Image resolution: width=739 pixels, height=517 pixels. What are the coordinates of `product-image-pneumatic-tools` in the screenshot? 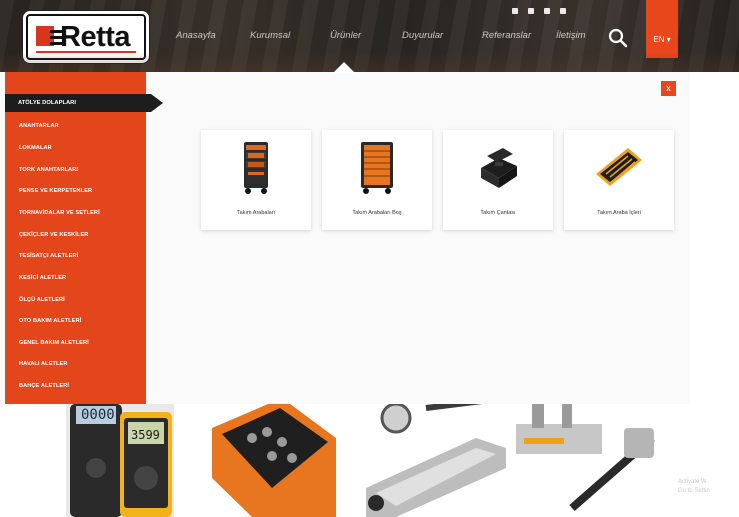 It's located at (587, 457).